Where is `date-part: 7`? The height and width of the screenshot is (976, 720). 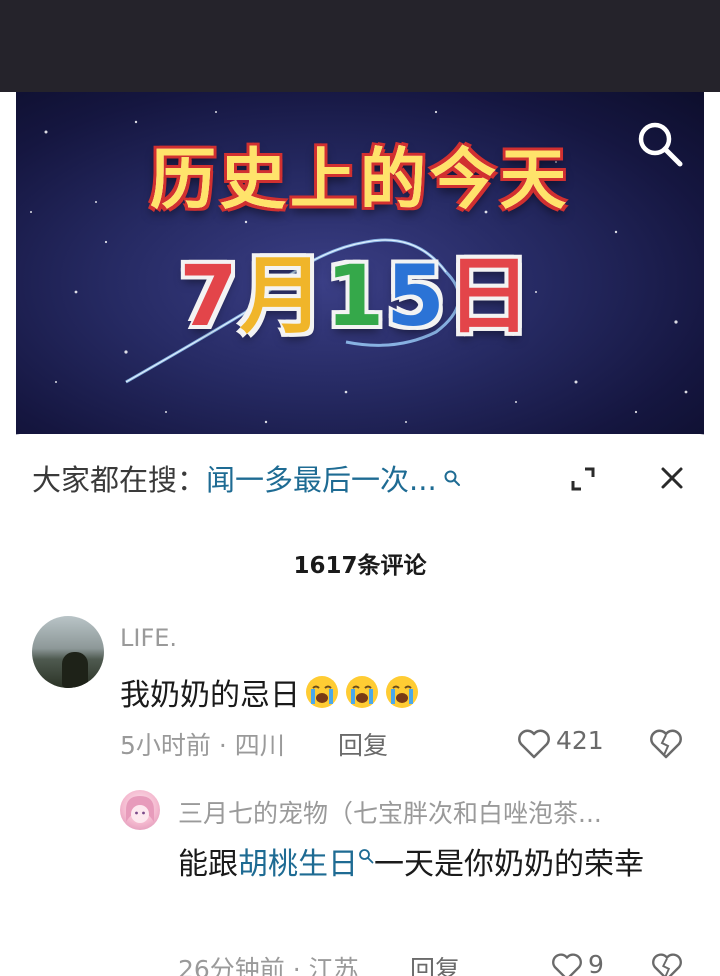 date-part: 7 is located at coordinates (209, 296).